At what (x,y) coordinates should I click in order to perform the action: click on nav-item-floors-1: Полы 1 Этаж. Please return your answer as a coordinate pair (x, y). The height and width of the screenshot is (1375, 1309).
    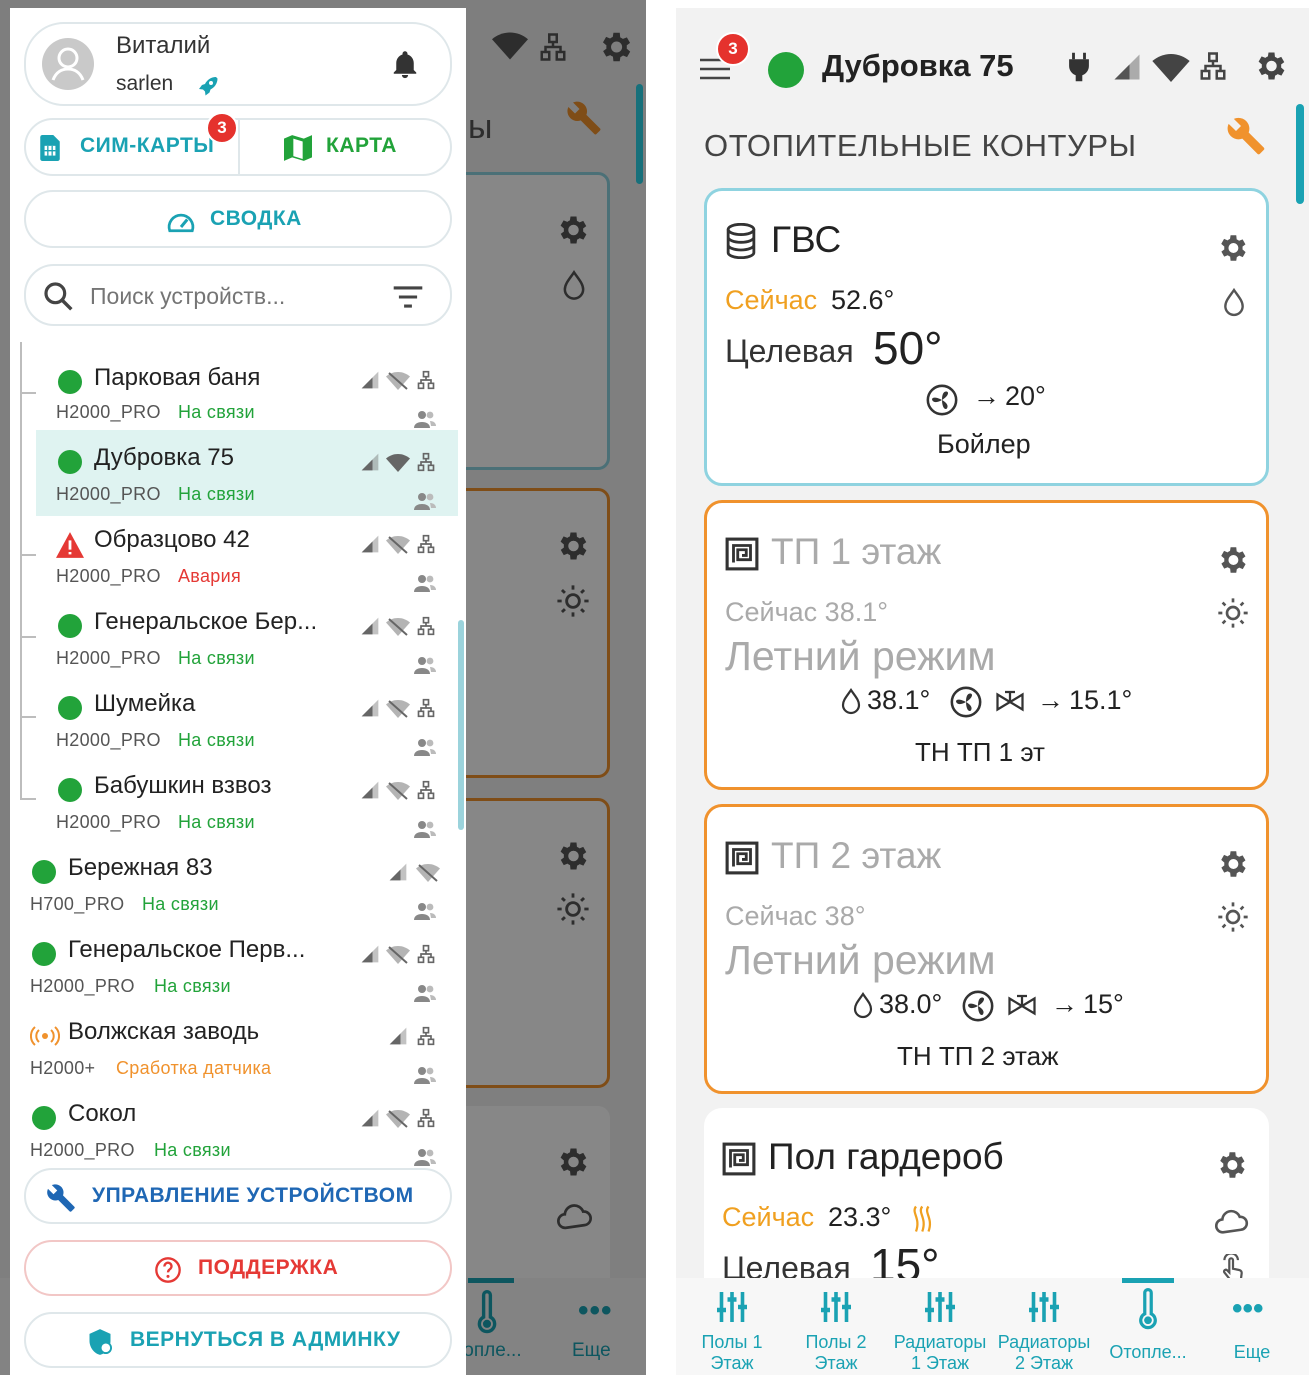
    Looking at the image, I should click on (732, 1329).